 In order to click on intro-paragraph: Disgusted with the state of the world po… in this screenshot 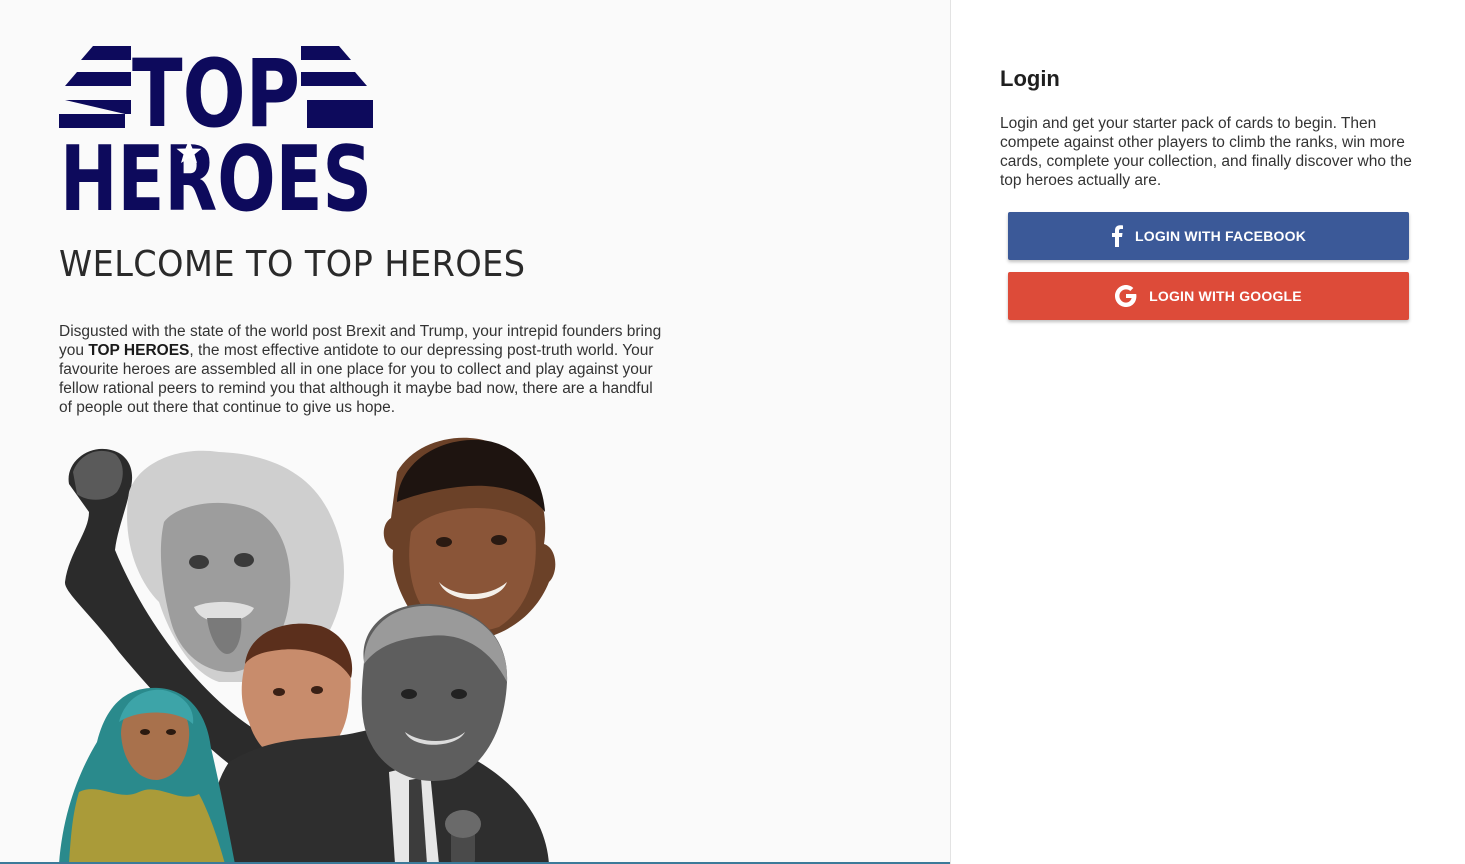, I will do `click(360, 369)`.